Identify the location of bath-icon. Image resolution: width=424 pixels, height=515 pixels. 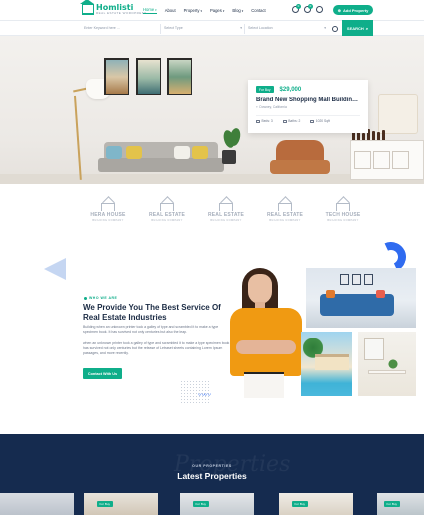
(284, 121).